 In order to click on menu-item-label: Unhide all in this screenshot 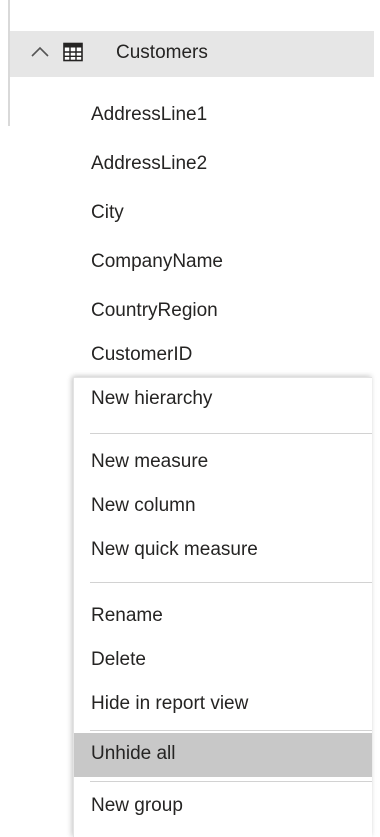, I will do `click(133, 753)`.